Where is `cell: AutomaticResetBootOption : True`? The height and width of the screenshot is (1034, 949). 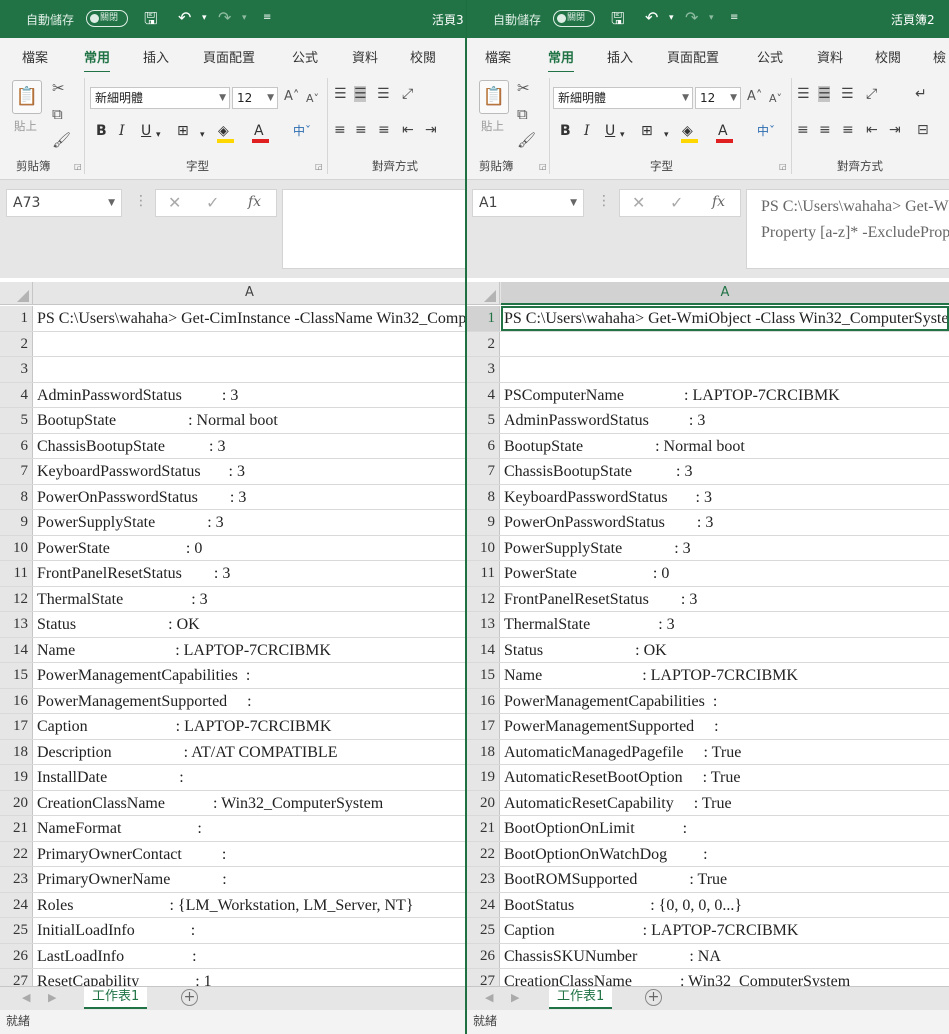
cell: AutomaticResetBootOption : True is located at coordinates (725, 777).